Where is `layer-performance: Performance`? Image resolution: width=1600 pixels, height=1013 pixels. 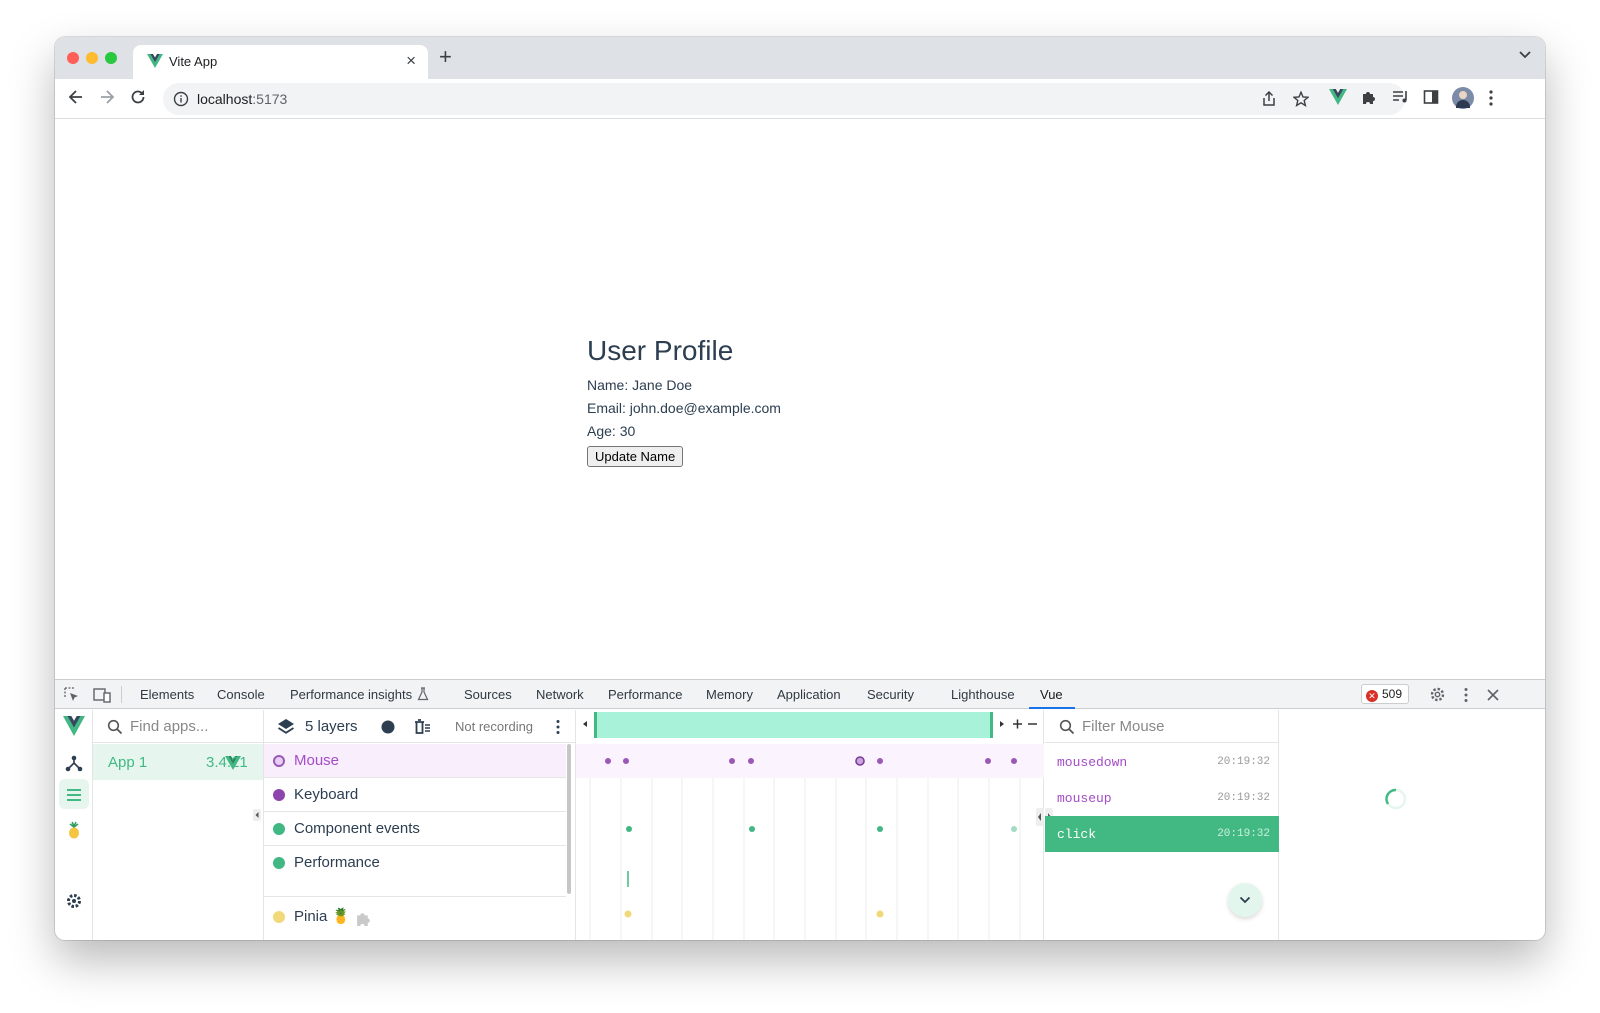
layer-performance: Performance is located at coordinates (415, 871).